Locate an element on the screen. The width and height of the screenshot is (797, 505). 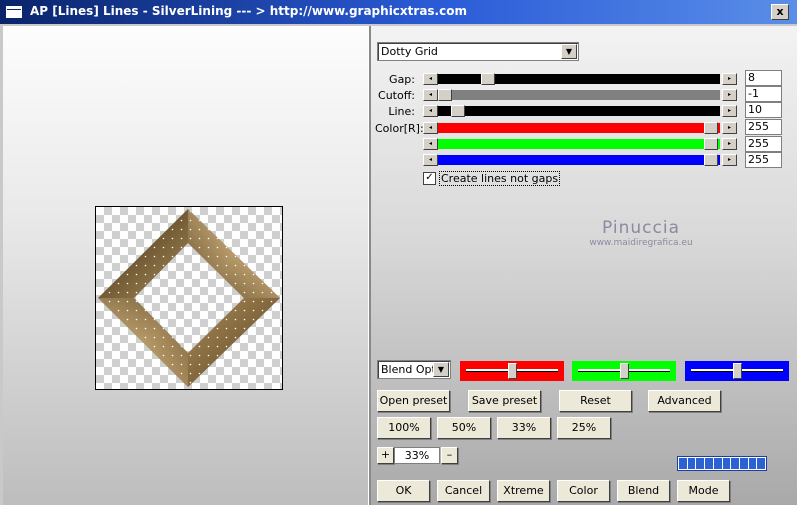
color-g-value: 255 is located at coordinates (763, 144).